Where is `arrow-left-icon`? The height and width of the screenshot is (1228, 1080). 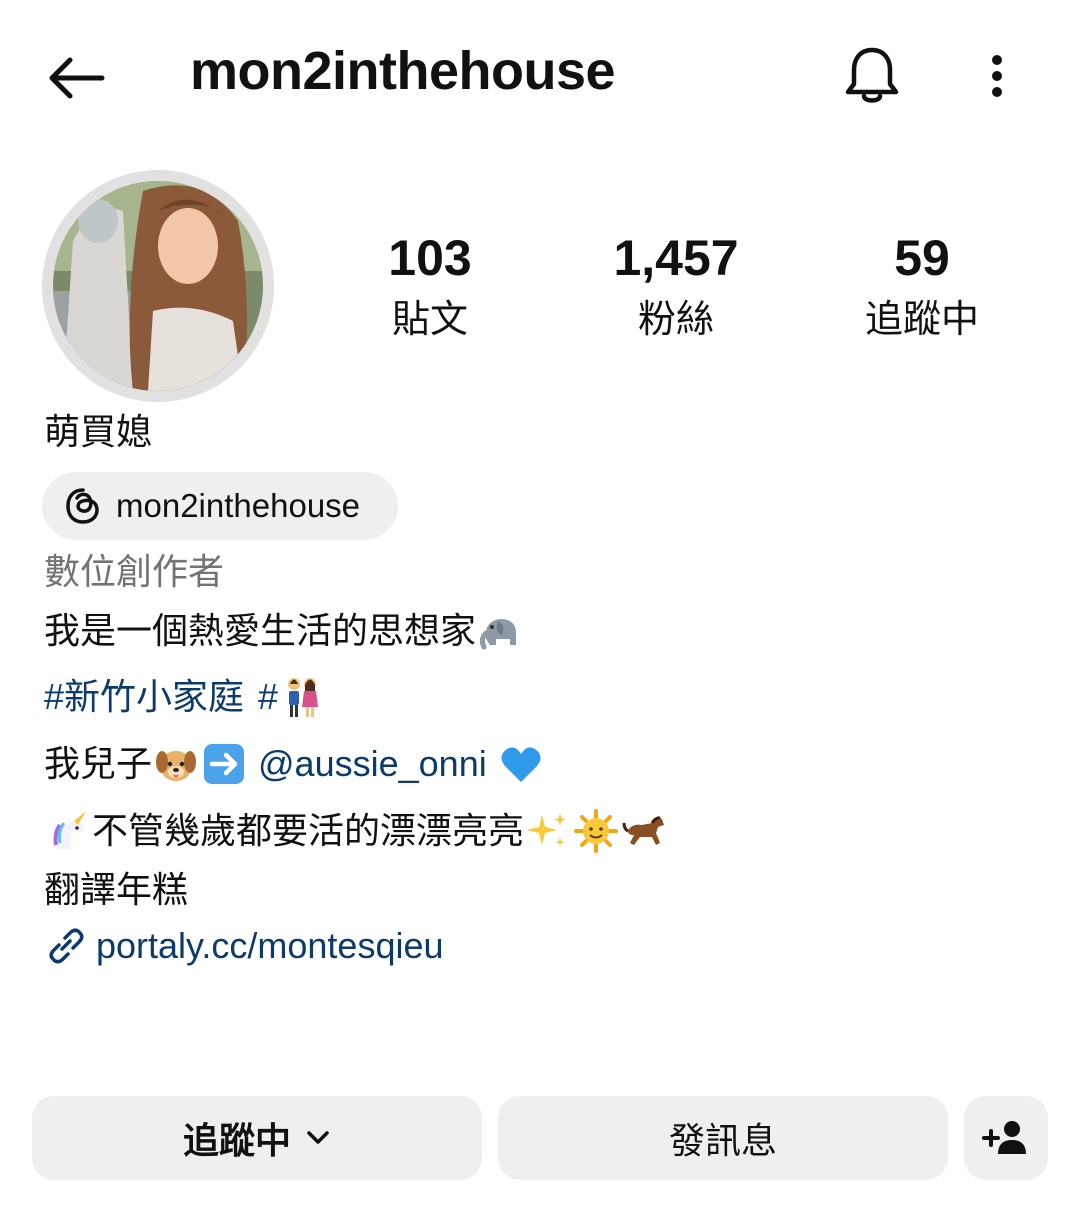
arrow-left-icon is located at coordinates (77, 78).